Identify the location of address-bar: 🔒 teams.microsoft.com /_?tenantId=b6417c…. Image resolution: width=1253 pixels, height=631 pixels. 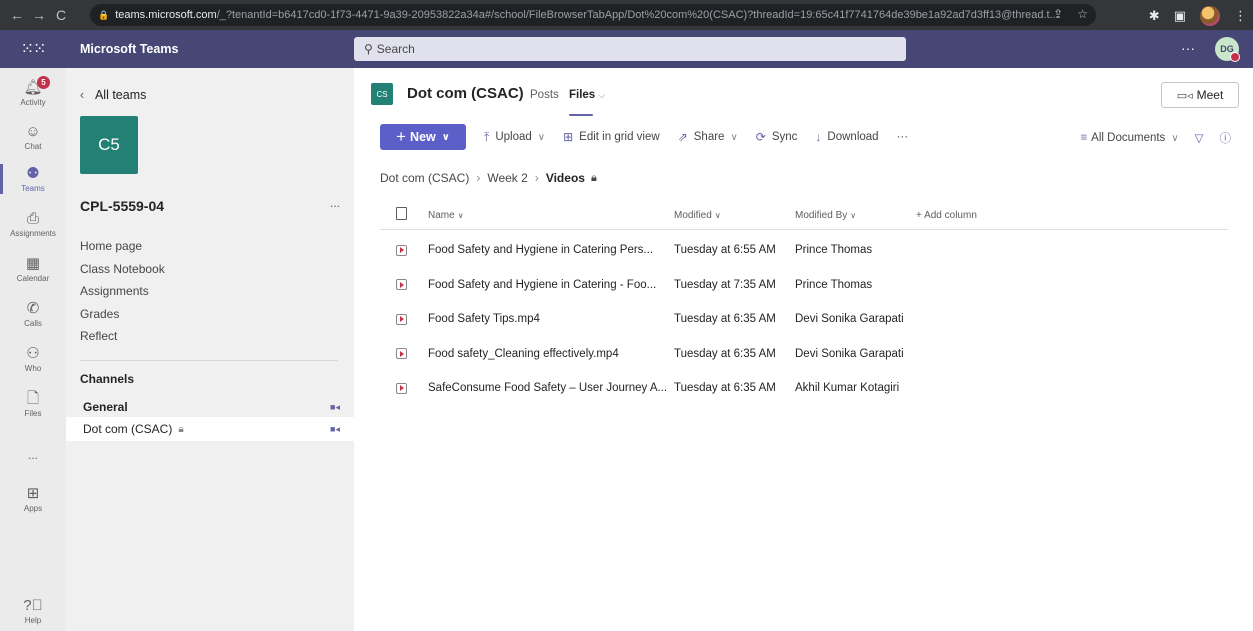
(593, 15).